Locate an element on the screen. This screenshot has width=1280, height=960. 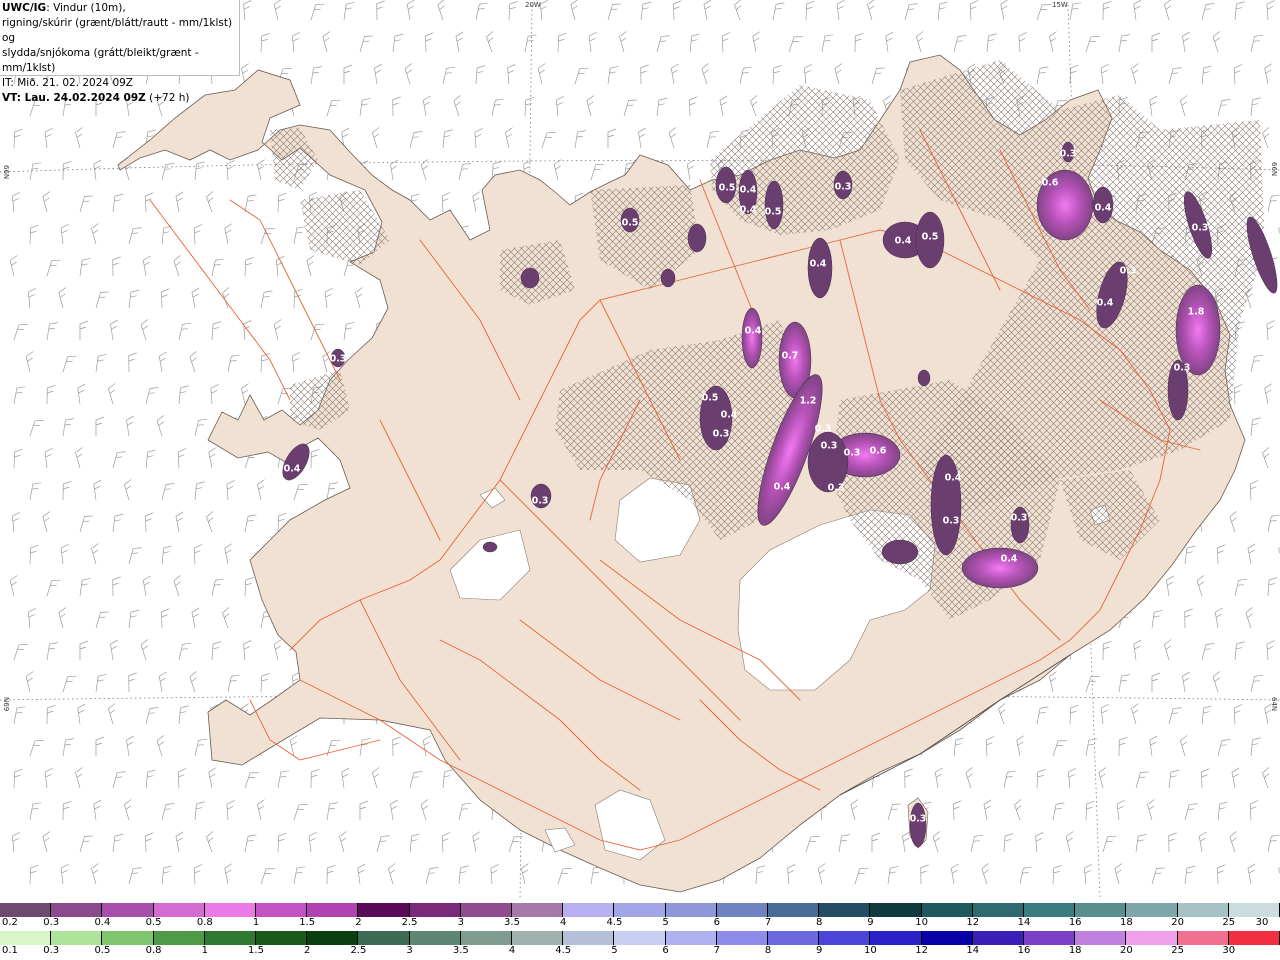
forecast-offset: (+72 h) is located at coordinates (167, 98).